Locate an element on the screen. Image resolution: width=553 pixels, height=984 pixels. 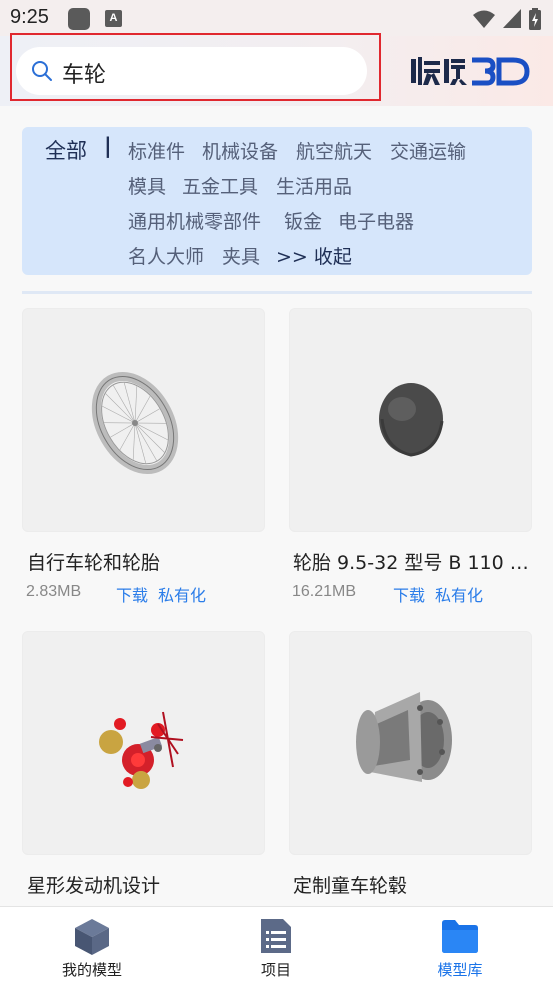
category-hardware-tools: 五金工具 is located at coordinates (220, 185).